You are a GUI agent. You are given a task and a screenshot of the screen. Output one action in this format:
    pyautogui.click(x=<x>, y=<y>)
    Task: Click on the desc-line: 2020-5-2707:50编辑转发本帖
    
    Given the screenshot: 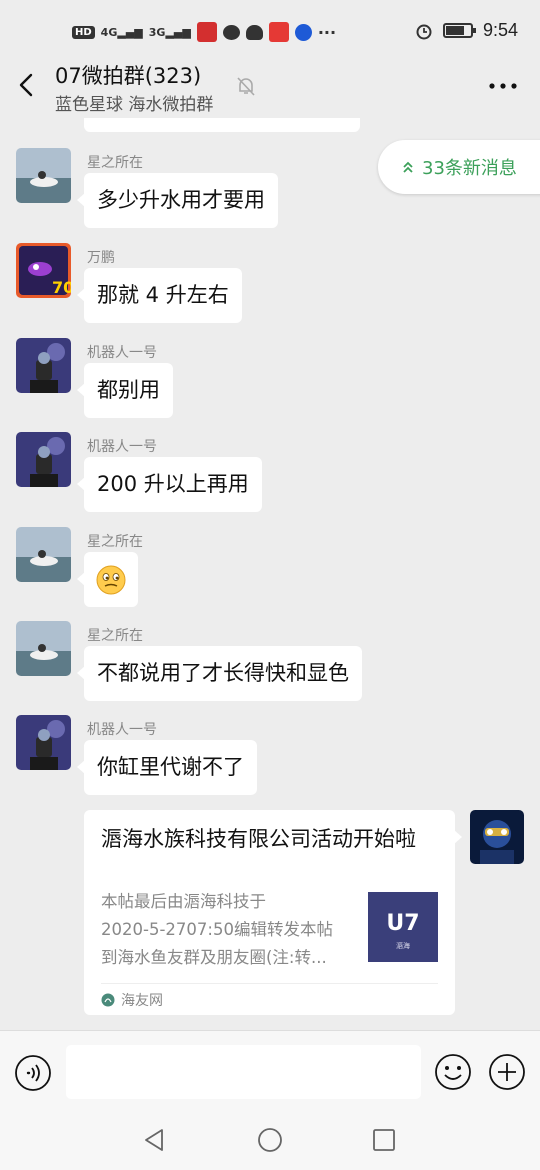 What is the action you would take?
    pyautogui.click(x=217, y=929)
    